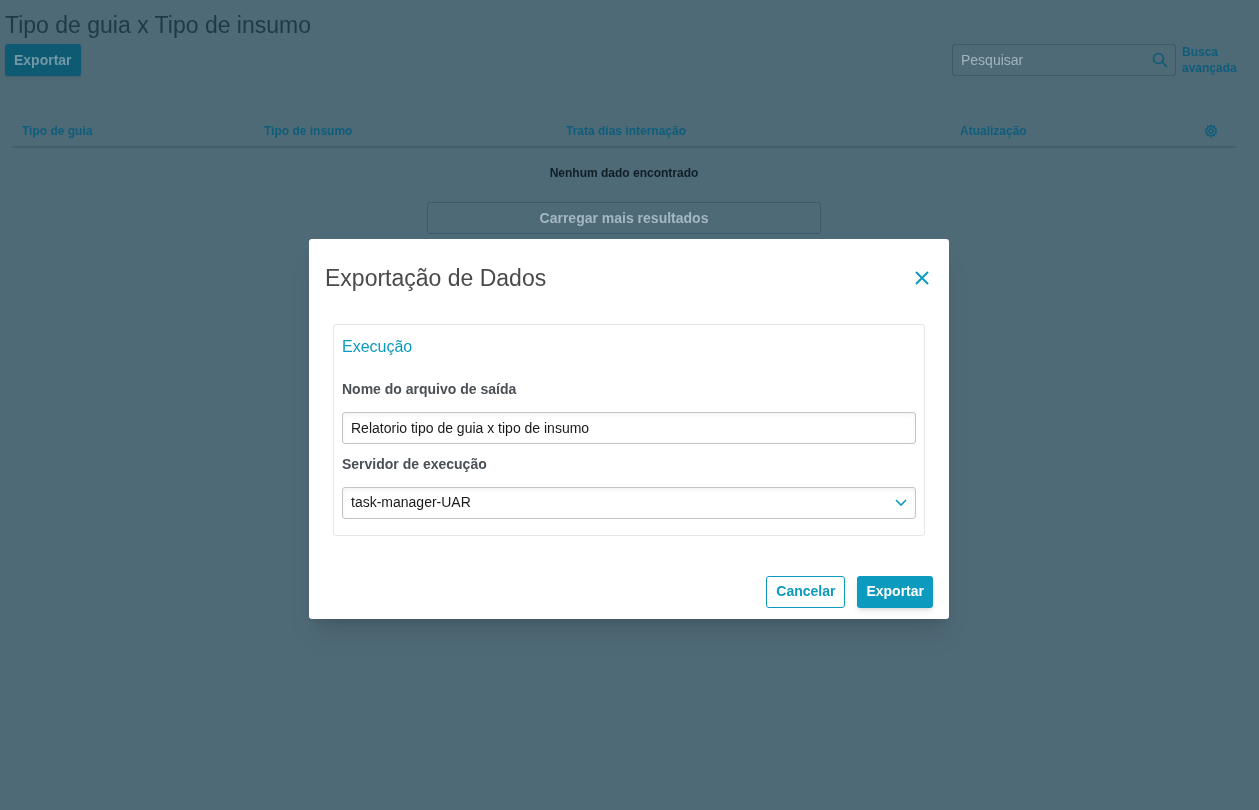  What do you see at coordinates (1064, 60) in the screenshot?
I see `search-field: Pesquisar` at bounding box center [1064, 60].